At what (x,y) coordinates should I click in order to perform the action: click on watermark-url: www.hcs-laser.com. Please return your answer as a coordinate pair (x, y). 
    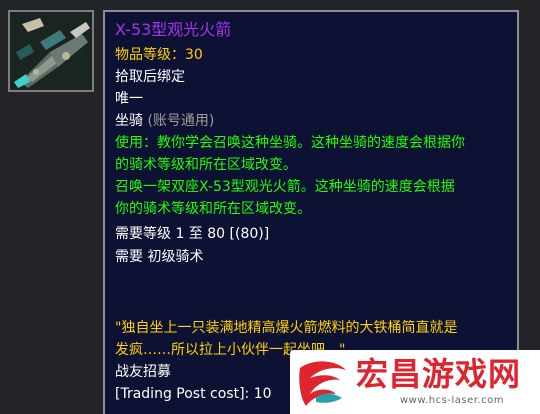
    Looking at the image, I should click on (452, 400).